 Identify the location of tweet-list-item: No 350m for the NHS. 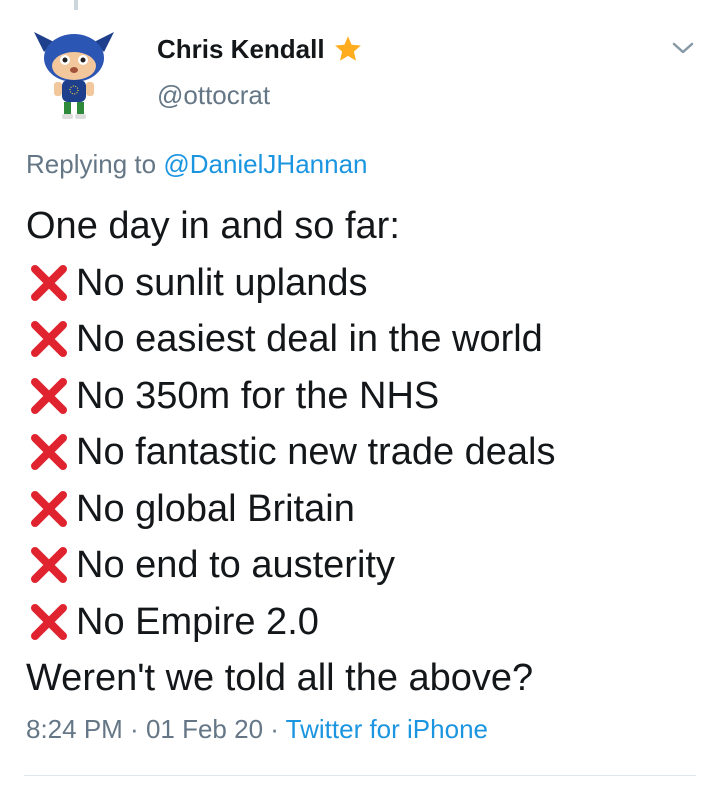
(291, 396).